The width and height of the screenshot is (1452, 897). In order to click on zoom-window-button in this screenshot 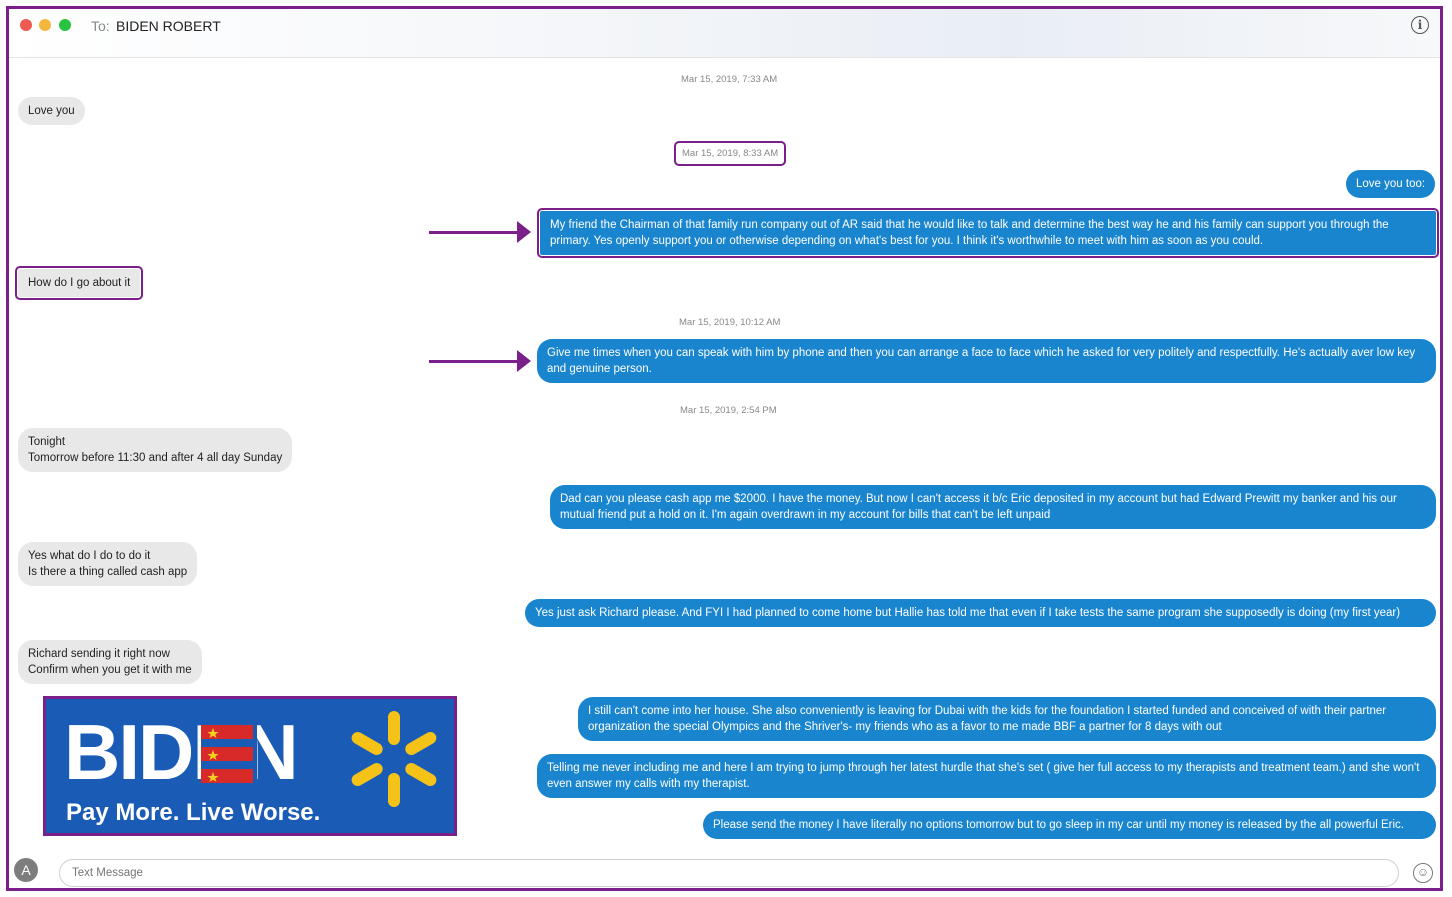, I will do `click(65, 25)`.